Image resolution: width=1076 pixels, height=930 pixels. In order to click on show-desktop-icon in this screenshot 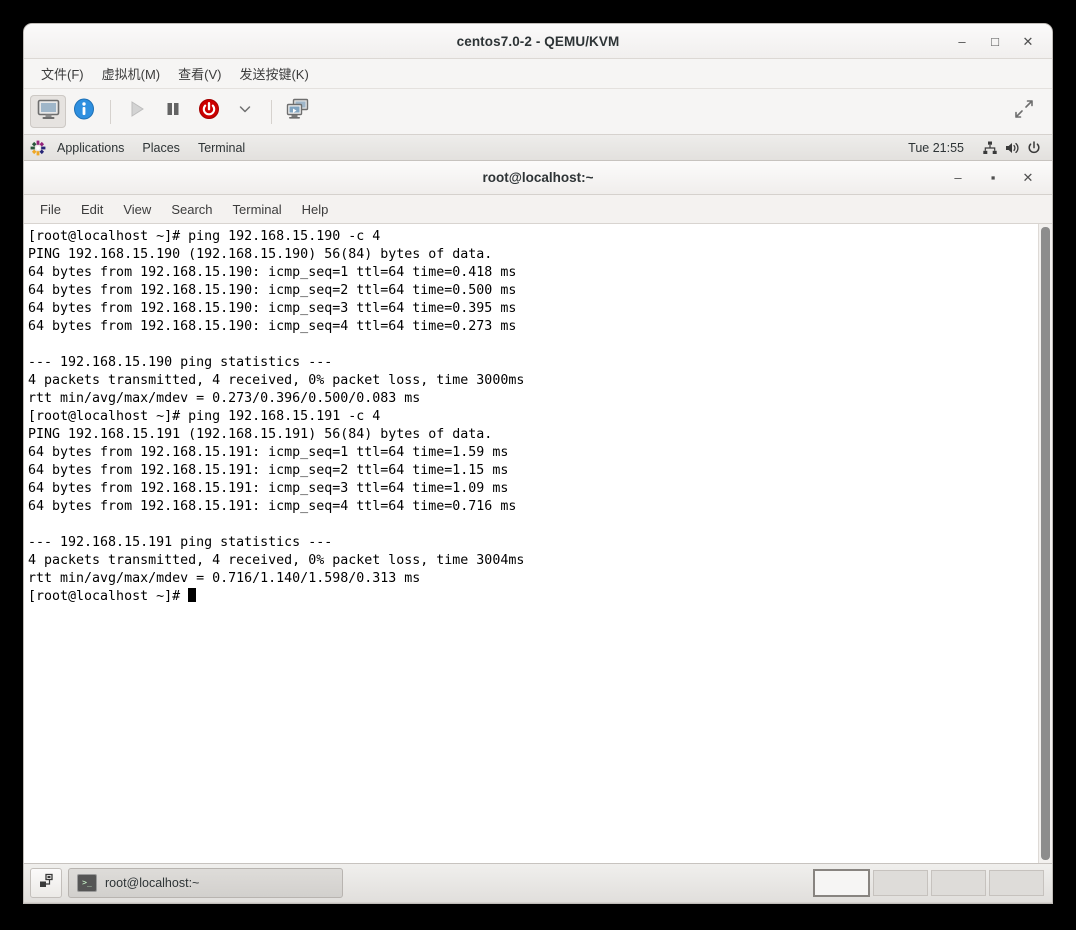, I will do `click(46, 883)`.